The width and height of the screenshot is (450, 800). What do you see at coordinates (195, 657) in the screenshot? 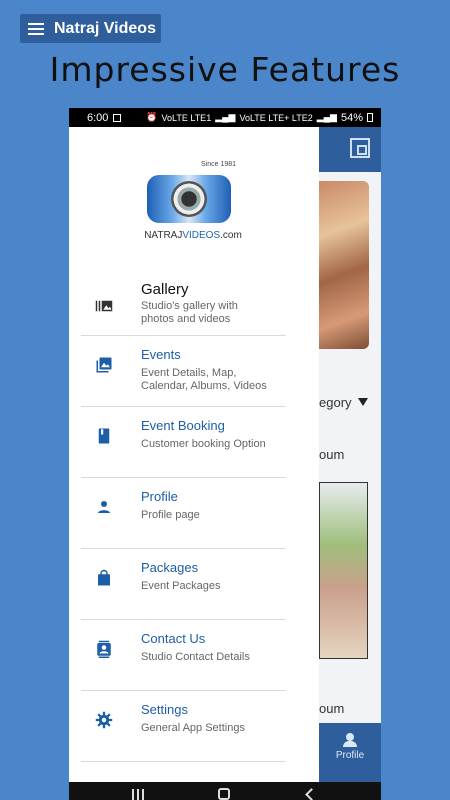
I see `menu-sub: Studio Contact Details` at bounding box center [195, 657].